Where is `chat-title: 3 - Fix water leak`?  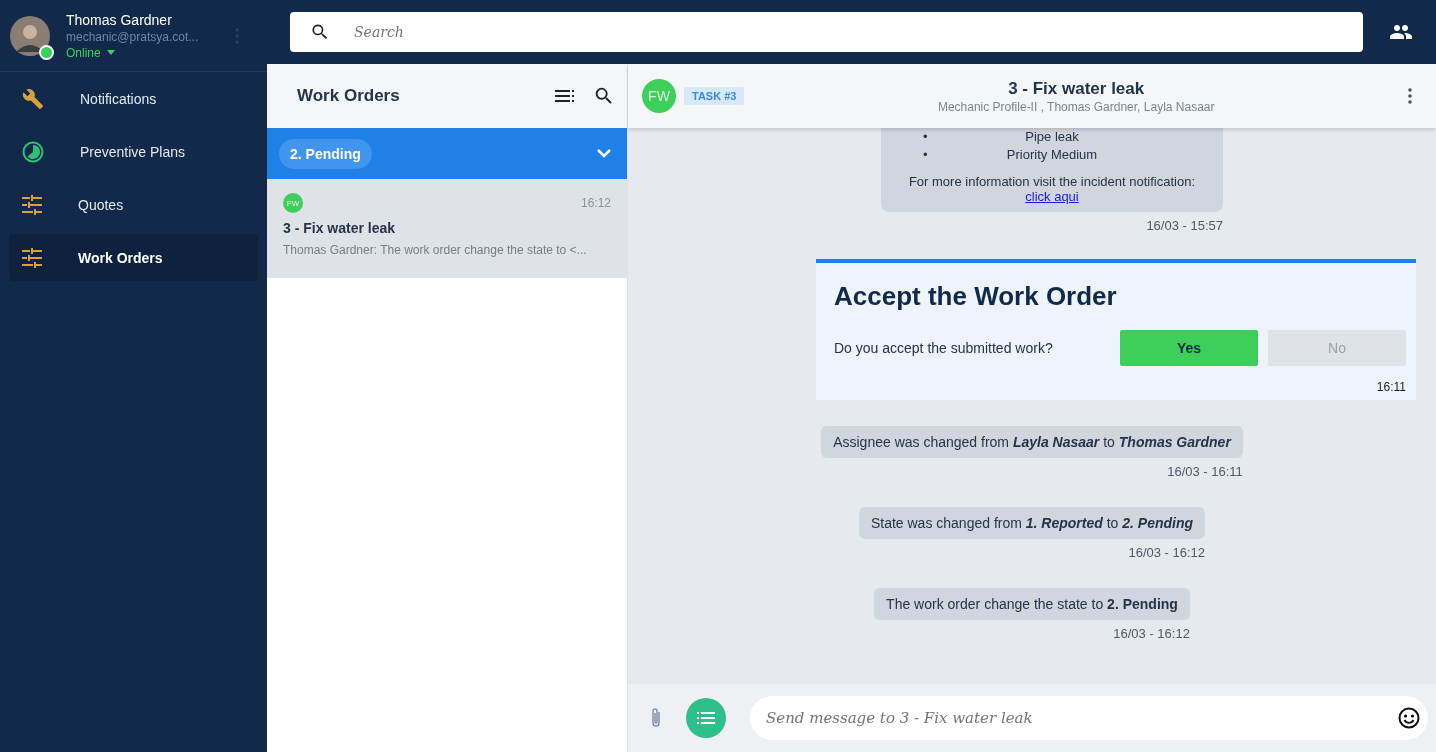
chat-title: 3 - Fix water leak is located at coordinates (1076, 88).